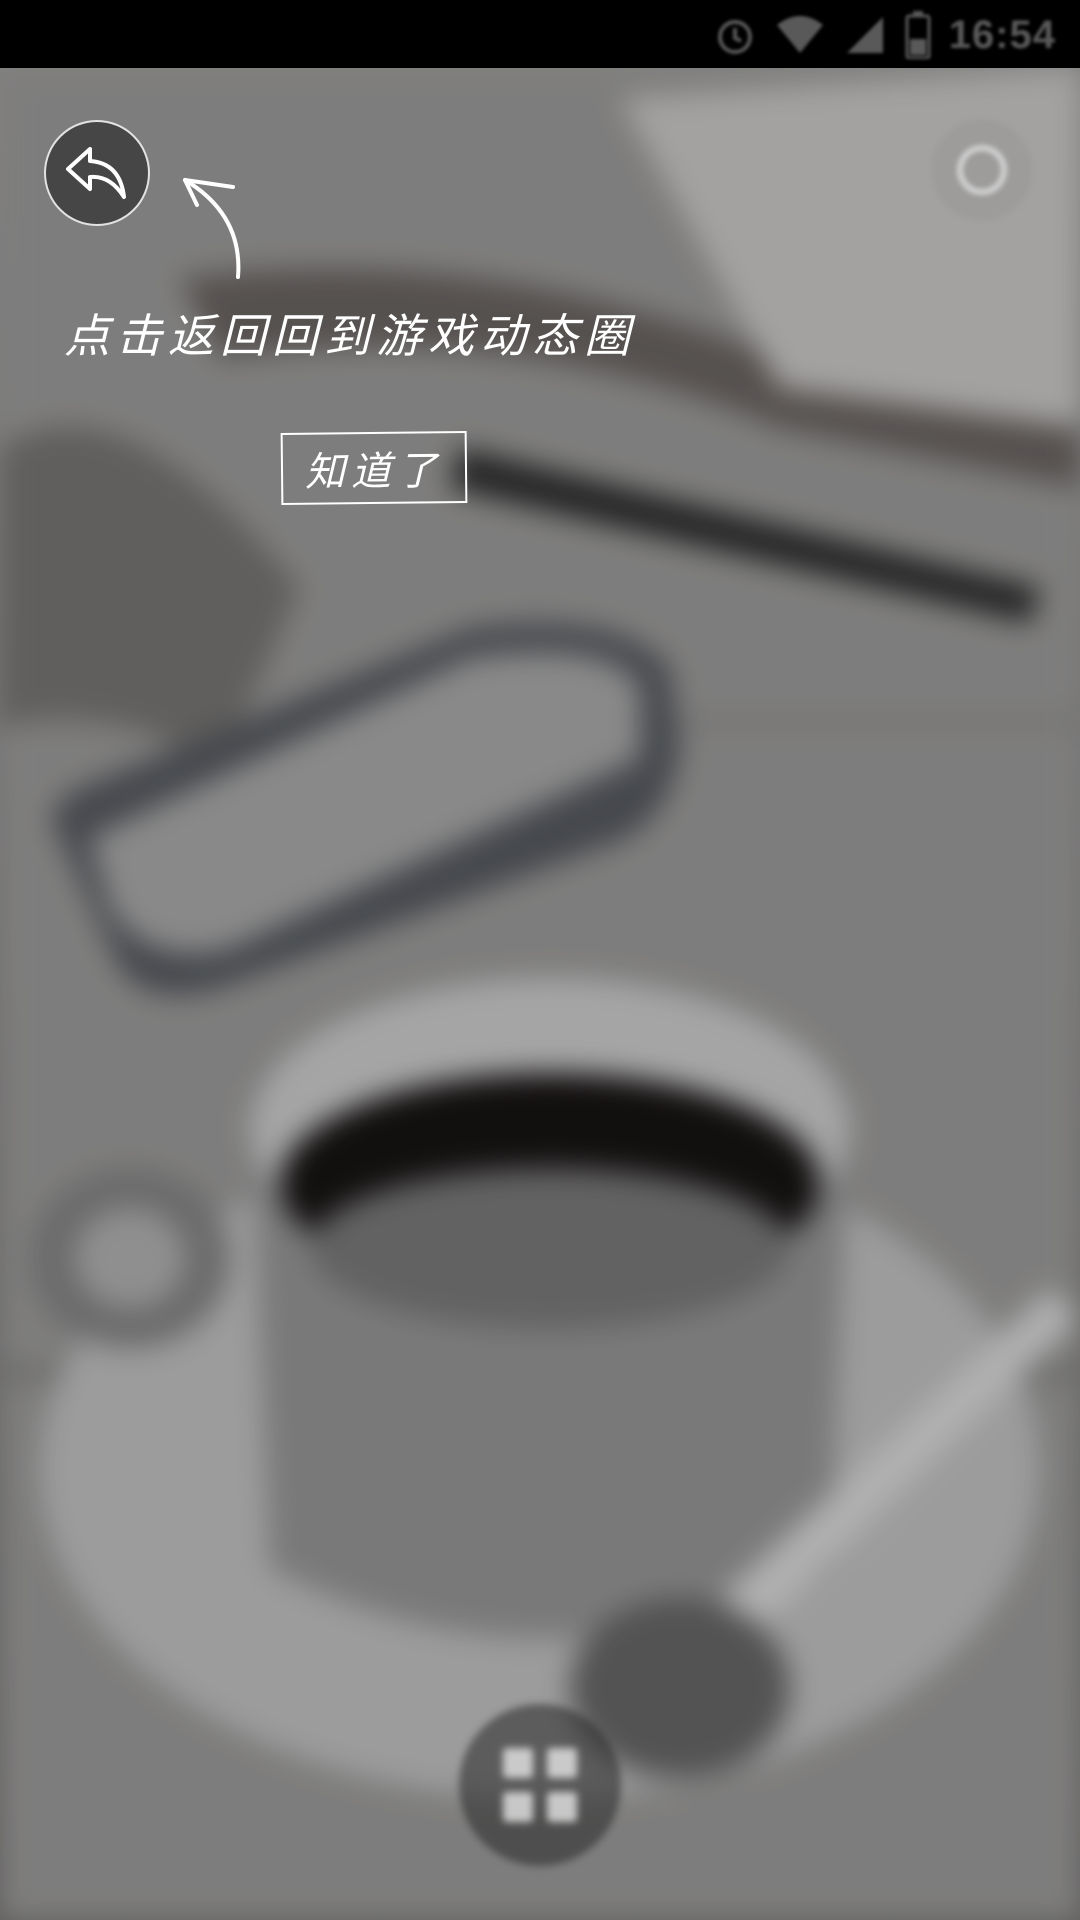  I want to click on bottom-menu-button, so click(540, 1785).